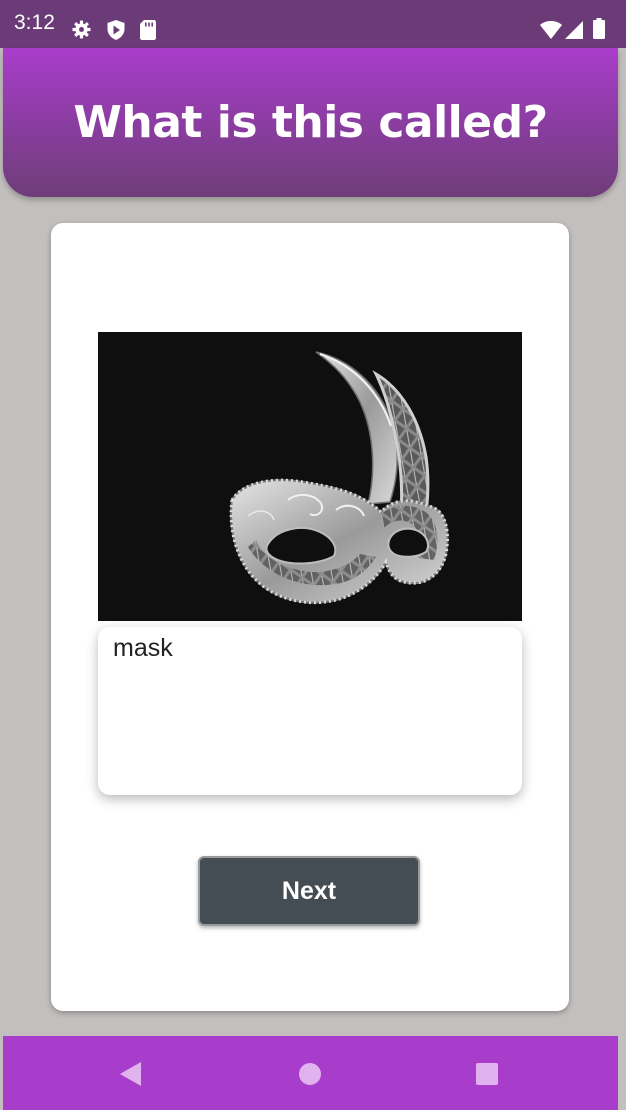 The width and height of the screenshot is (626, 1110). I want to click on battery-icon, so click(599, 28).